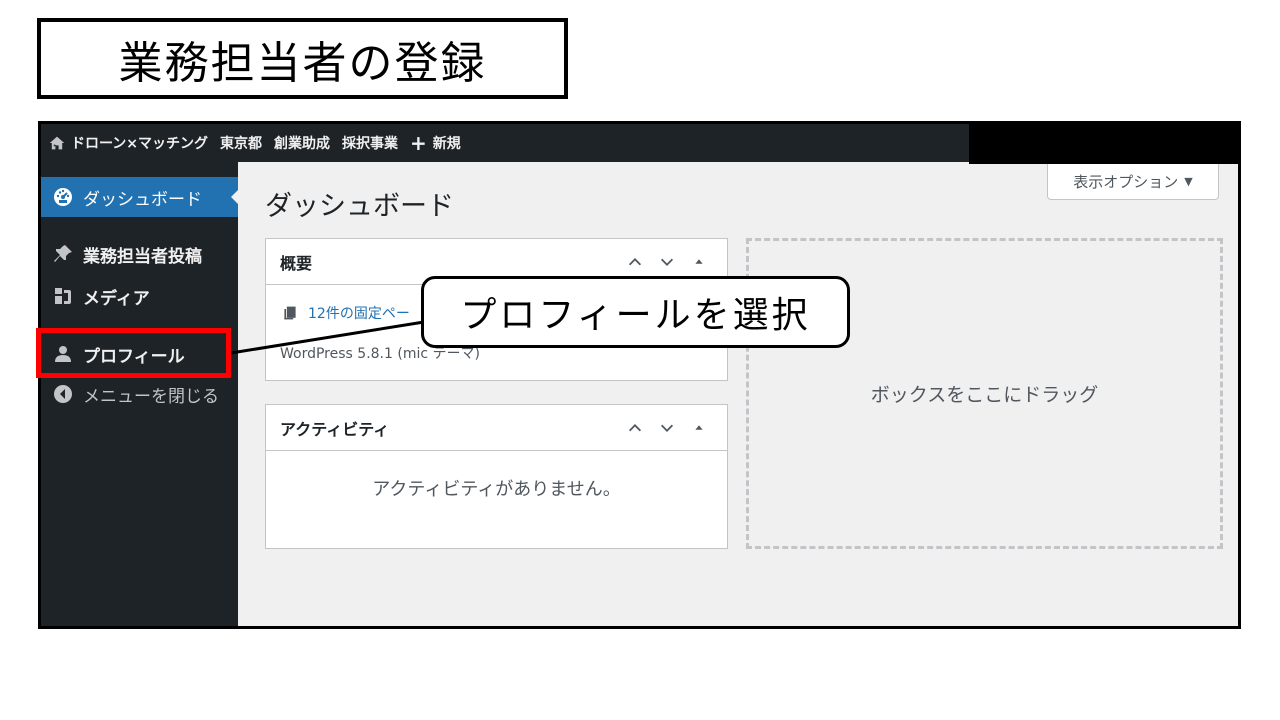  I want to click on profile-highlight-box, so click(133, 353).